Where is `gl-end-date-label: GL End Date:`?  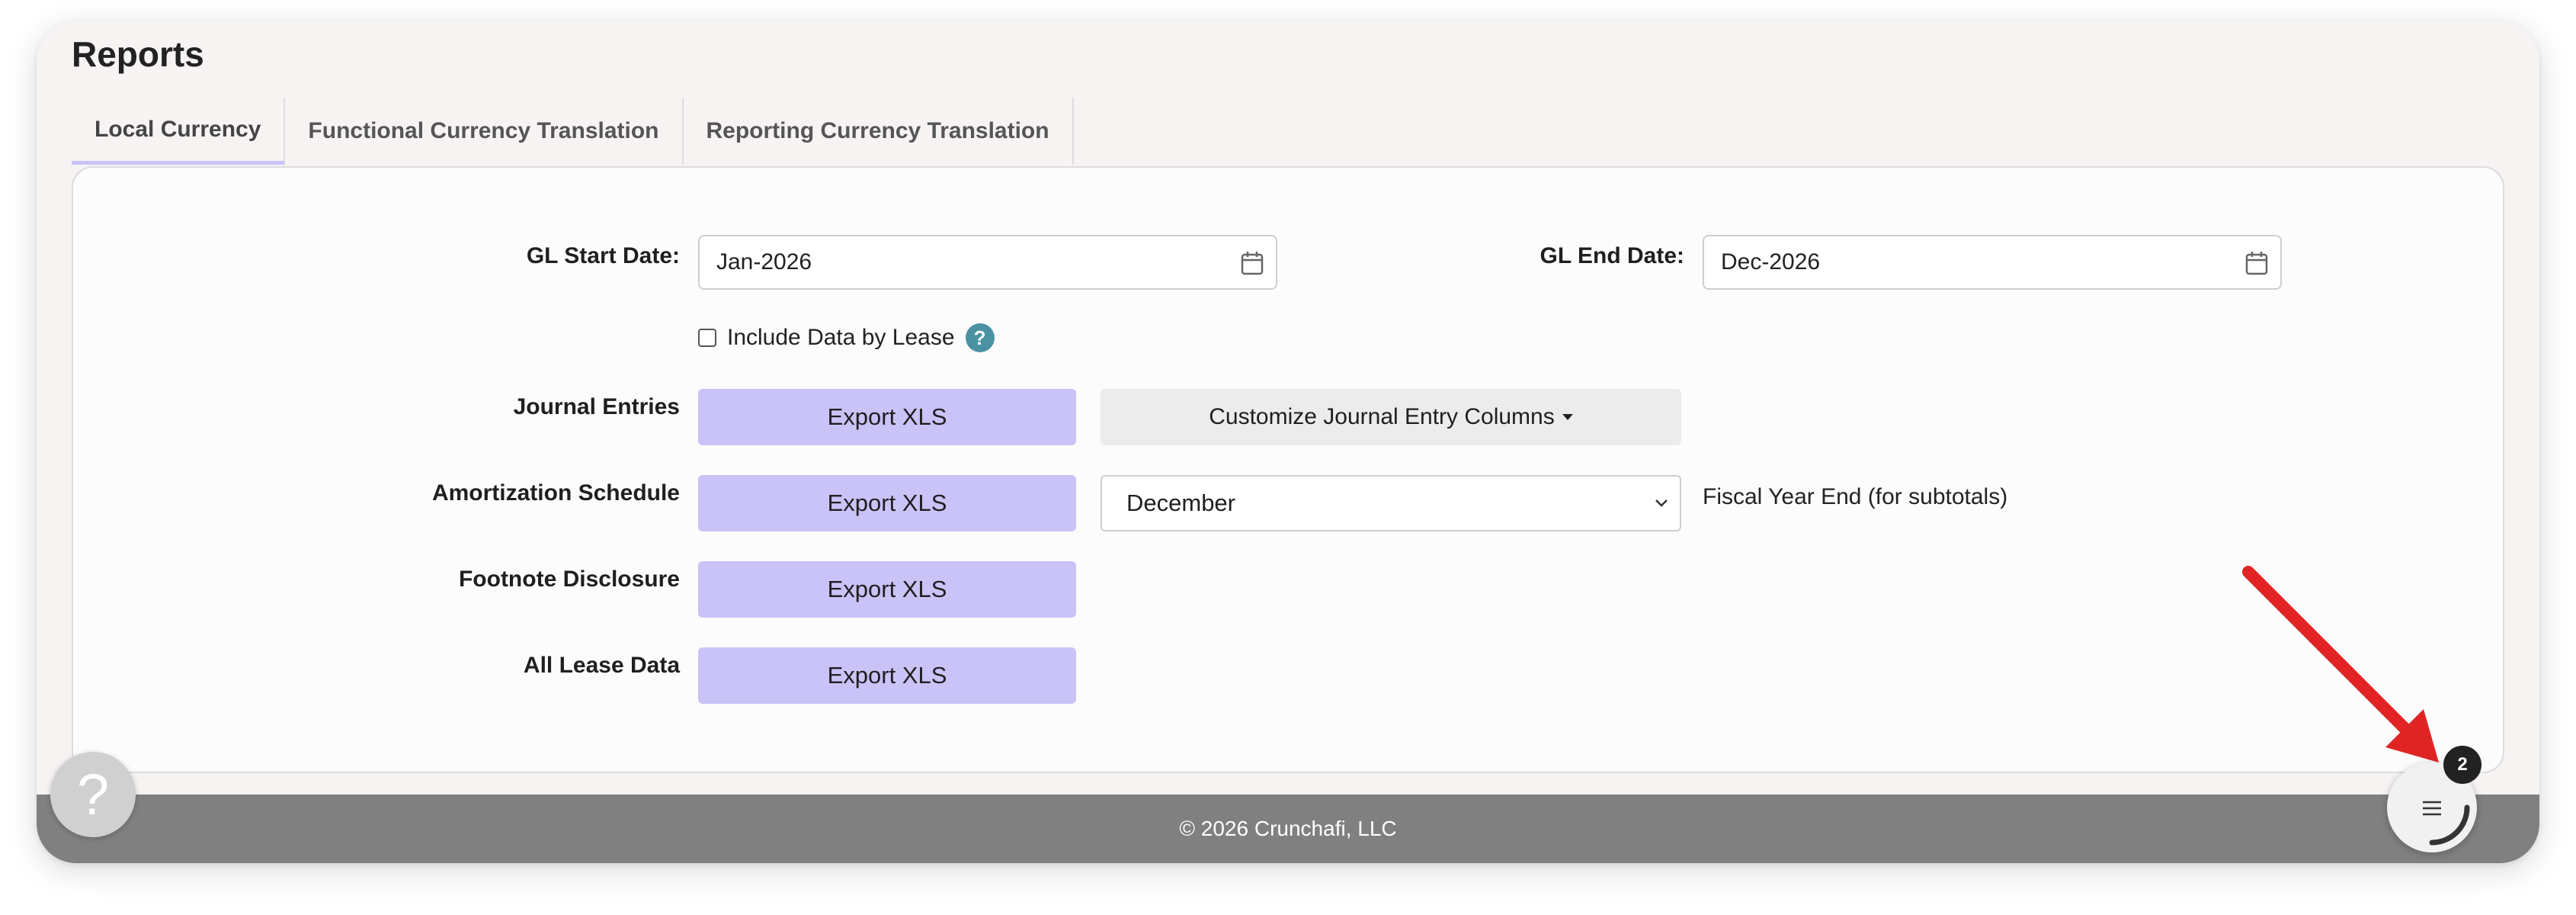 gl-end-date-label: GL End Date: is located at coordinates (1612, 255).